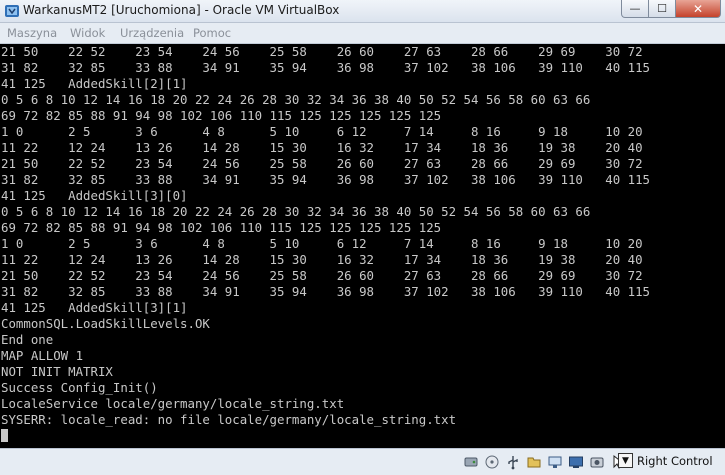 This screenshot has width=725, height=475. Describe the element at coordinates (698, 9) in the screenshot. I see `close-button: ✕` at that location.